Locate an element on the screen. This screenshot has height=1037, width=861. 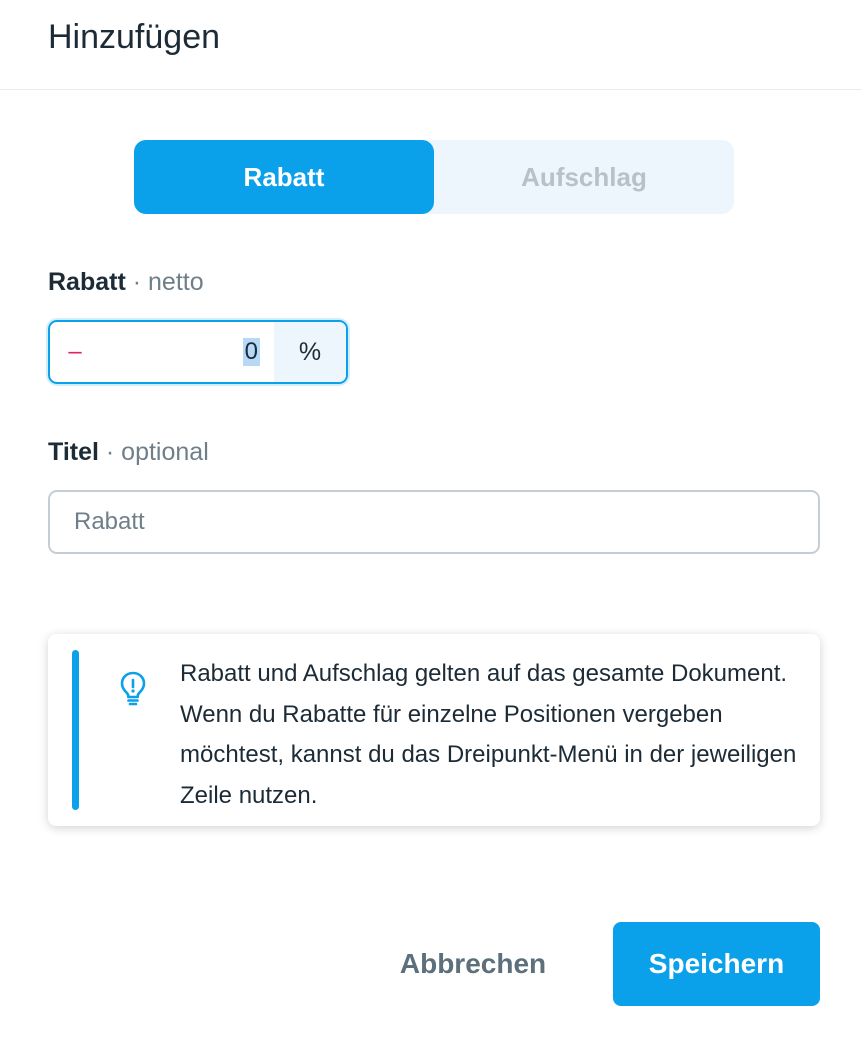
discount-amount-input: – 0 % is located at coordinates (198, 352).